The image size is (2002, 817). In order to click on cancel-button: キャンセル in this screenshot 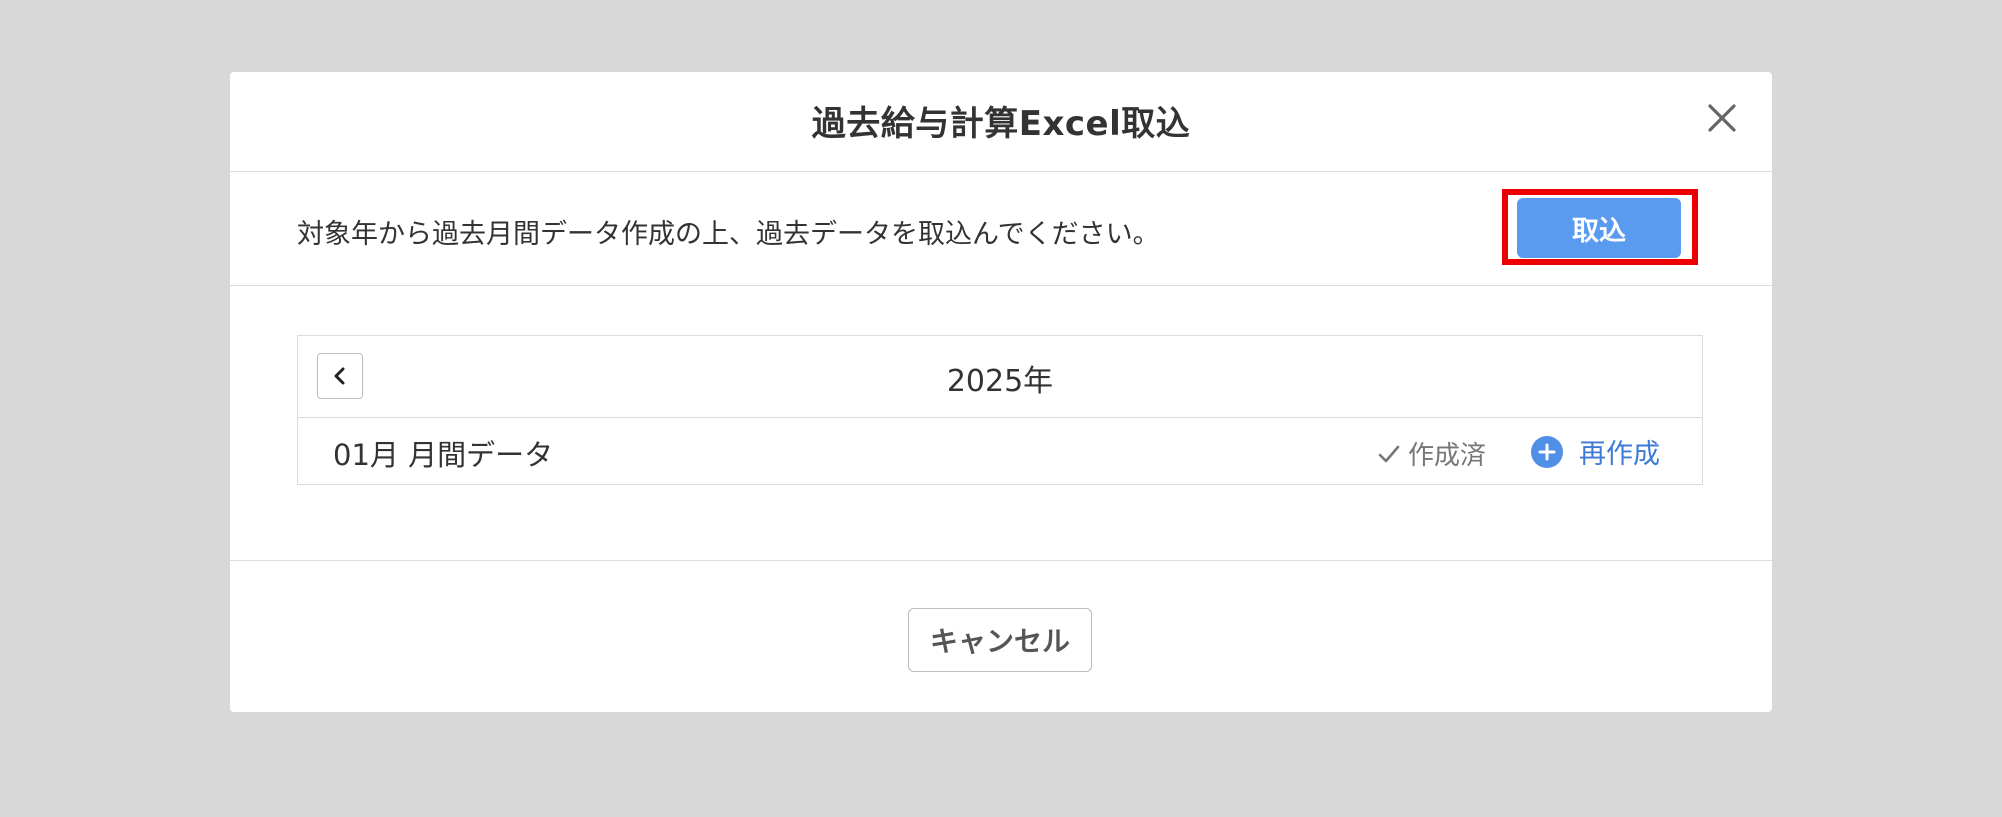, I will do `click(1000, 640)`.